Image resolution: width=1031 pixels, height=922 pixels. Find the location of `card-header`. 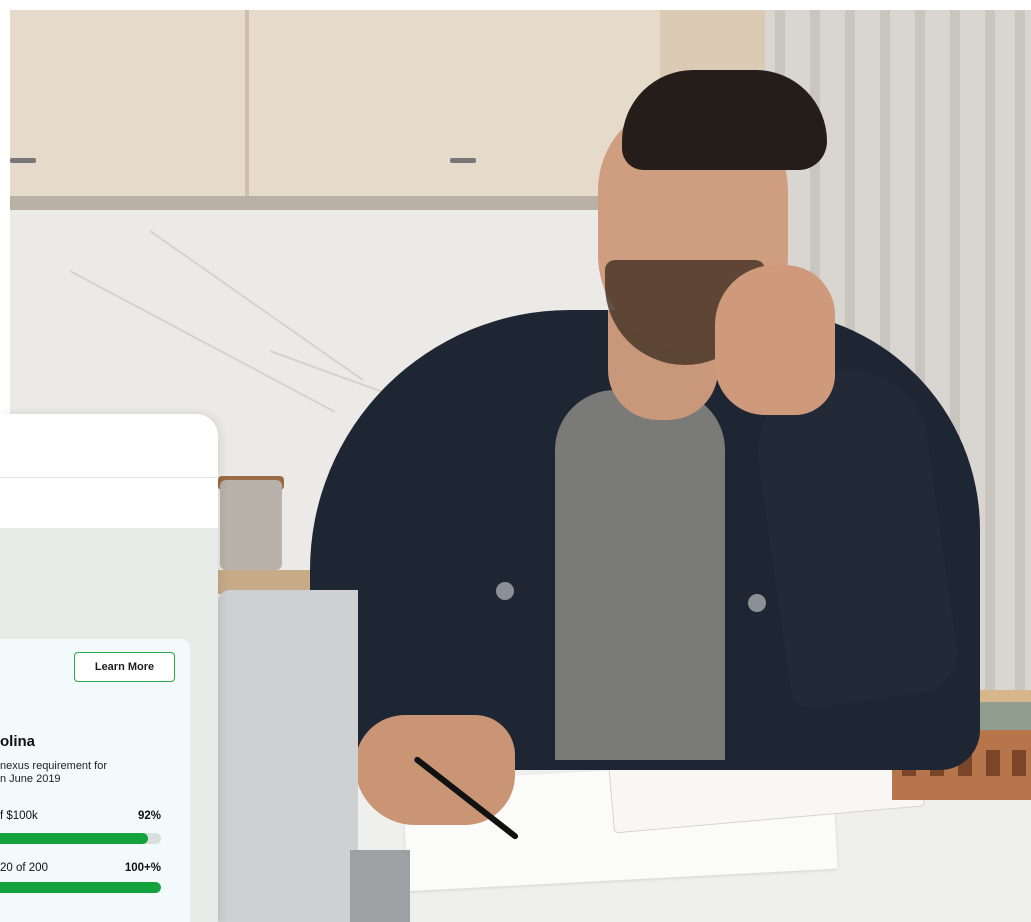

card-header is located at coordinates (109, 446).